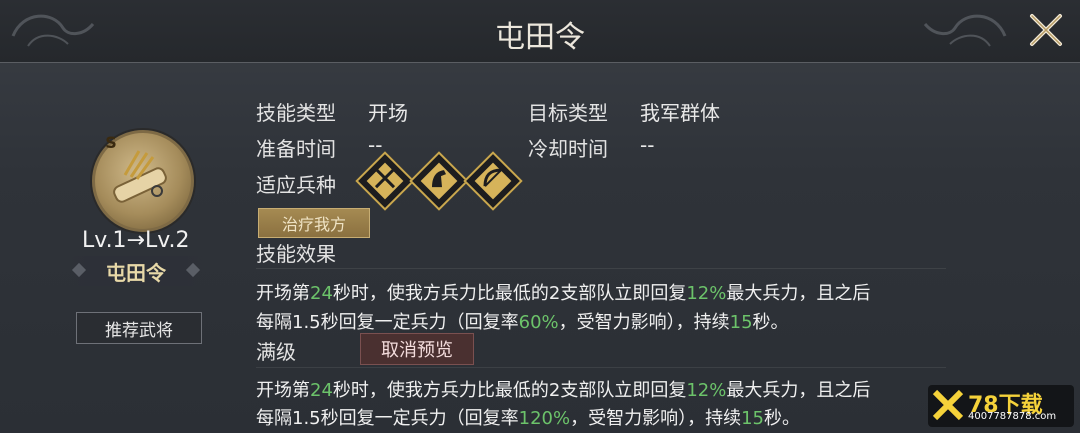  I want to click on max-level-label: 满级, so click(276, 352).